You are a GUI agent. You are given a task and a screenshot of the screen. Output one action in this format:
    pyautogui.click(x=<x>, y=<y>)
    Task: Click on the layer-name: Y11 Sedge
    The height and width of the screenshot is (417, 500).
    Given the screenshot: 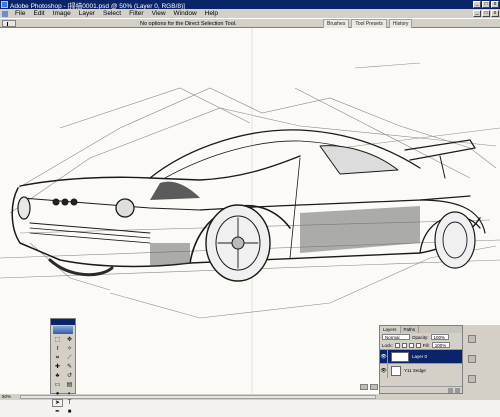 What is the action you would take?
    pyautogui.click(x=415, y=370)
    